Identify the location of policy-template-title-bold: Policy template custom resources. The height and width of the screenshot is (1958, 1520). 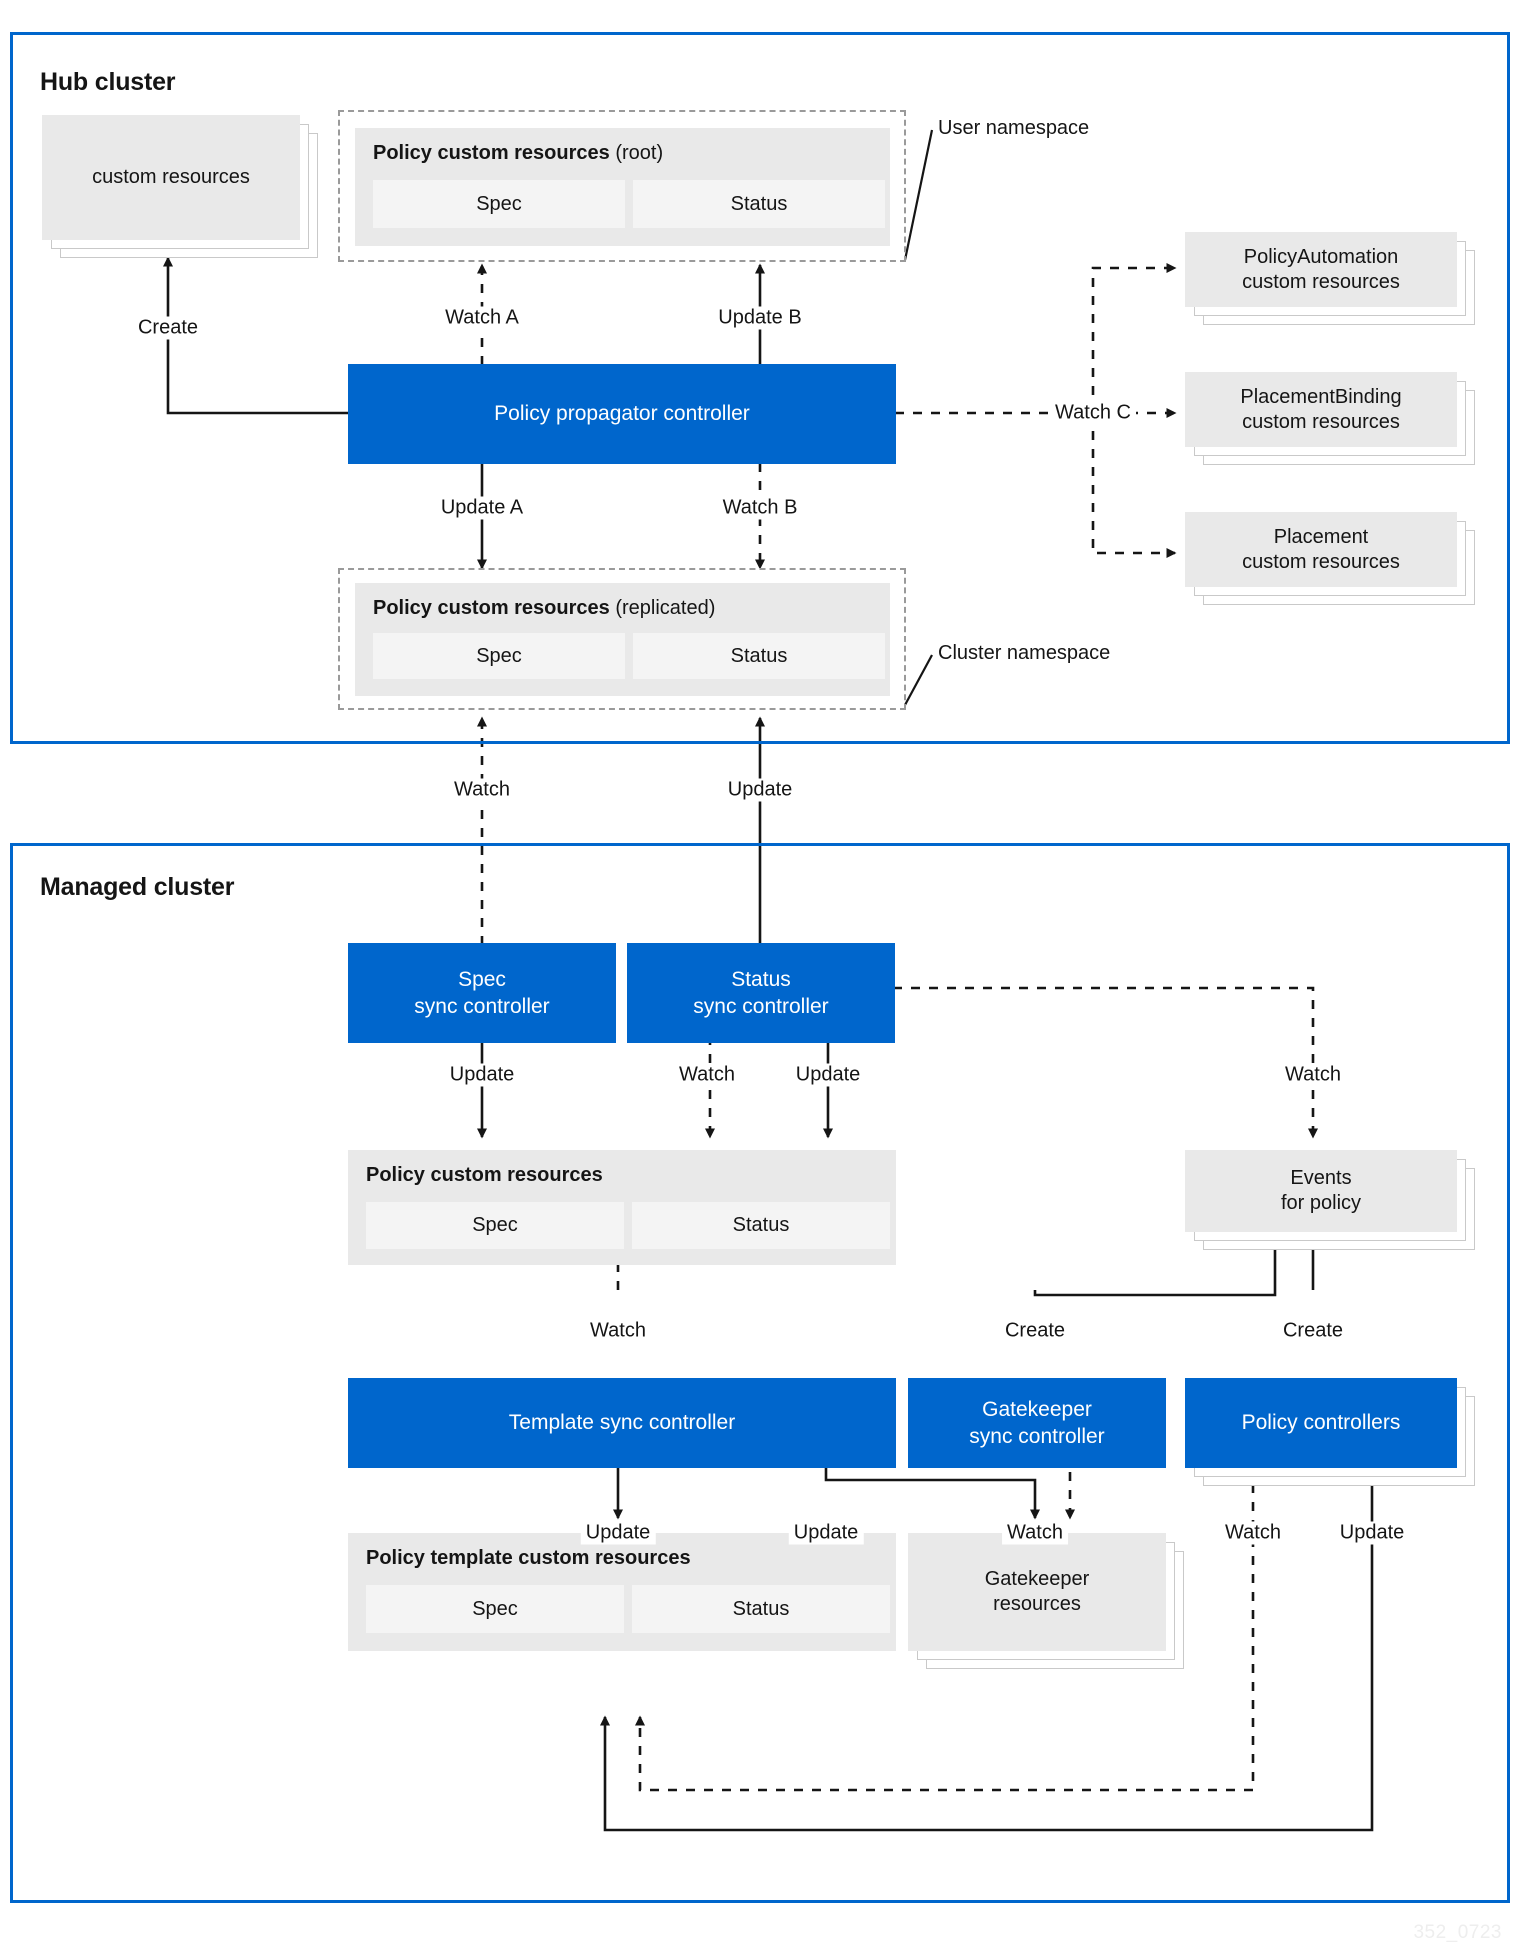
(528, 1558).